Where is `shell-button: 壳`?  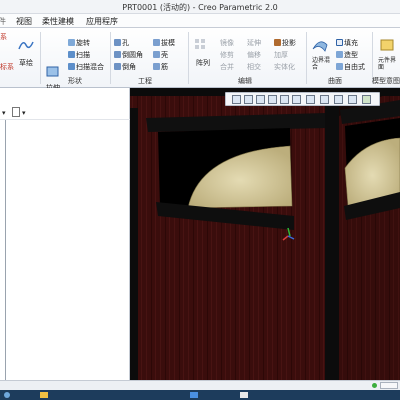 shell-button: 壳 is located at coordinates (160, 55).